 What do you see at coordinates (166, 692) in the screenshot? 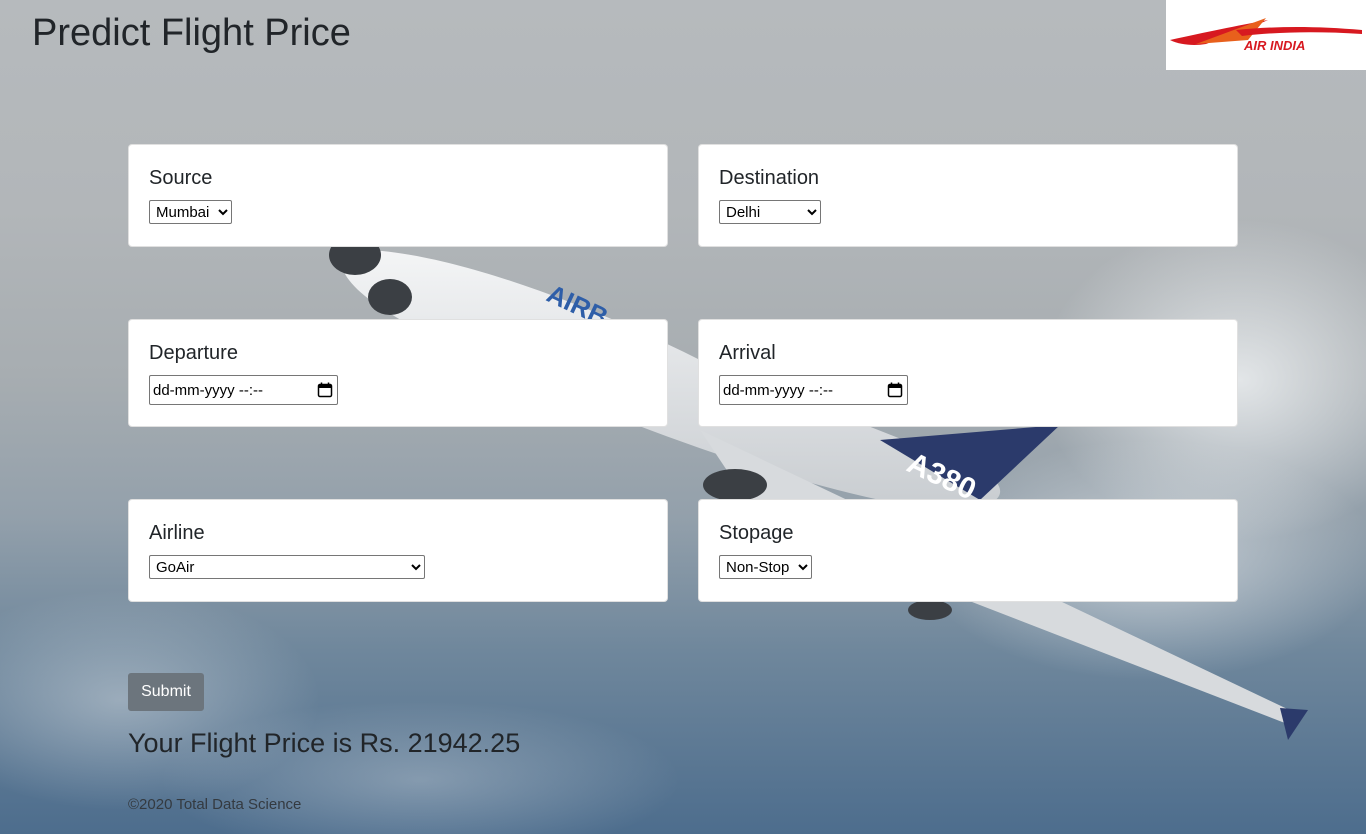
I see `submit-button: Submit` at bounding box center [166, 692].